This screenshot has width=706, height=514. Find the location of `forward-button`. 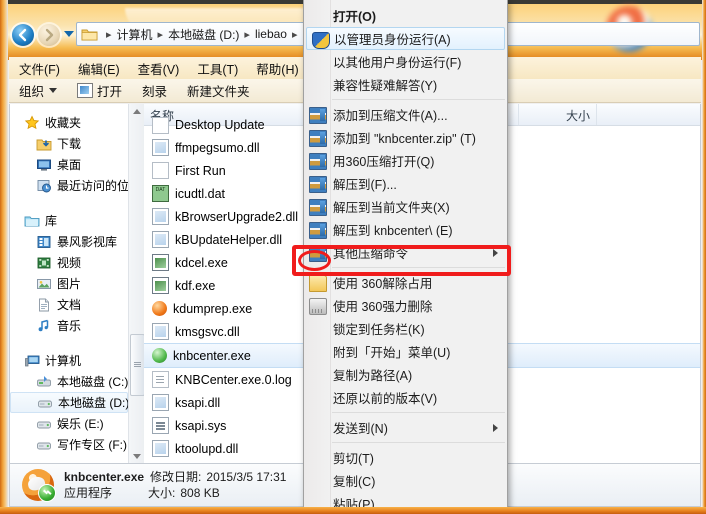

forward-button is located at coordinates (49, 35).